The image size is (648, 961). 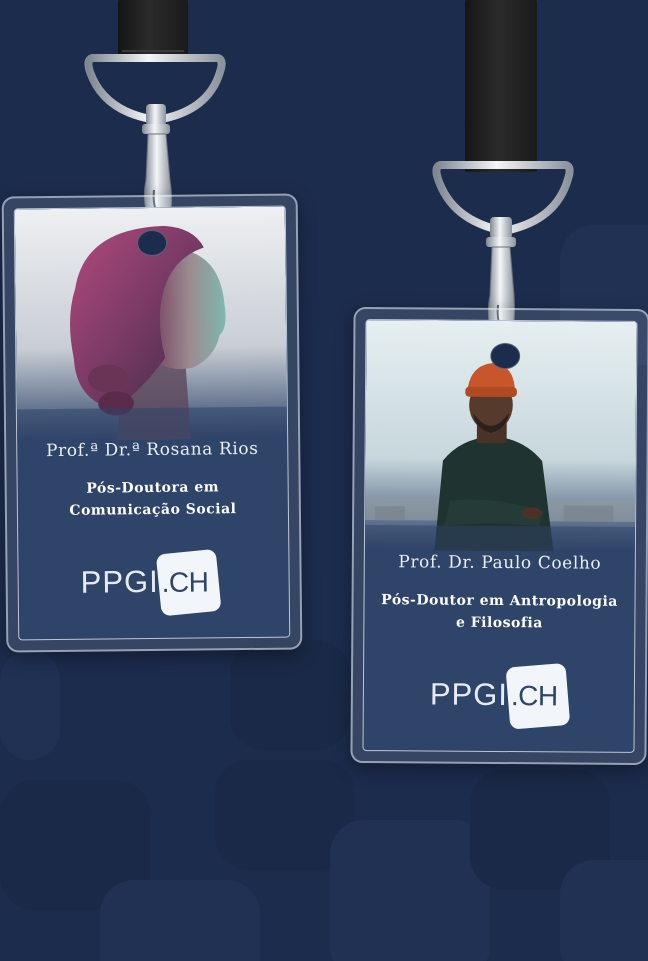 I want to click on badge-title-line1: Pós-Doutor em Antropologia, so click(x=499, y=601).